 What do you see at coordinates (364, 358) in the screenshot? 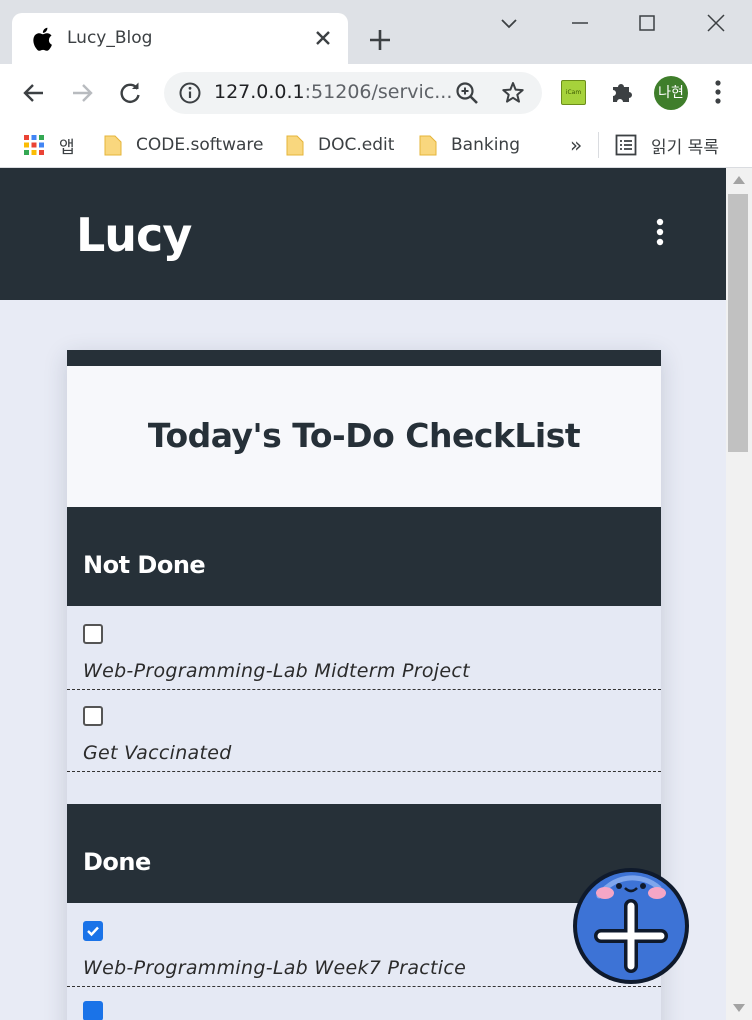
I see `card-top-bar` at bounding box center [364, 358].